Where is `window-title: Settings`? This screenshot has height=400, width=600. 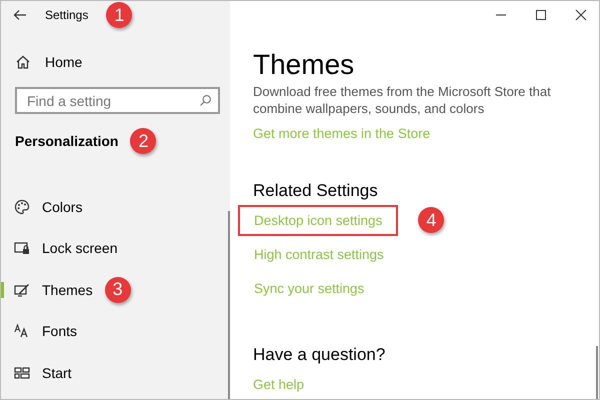
window-title: Settings is located at coordinates (66, 15).